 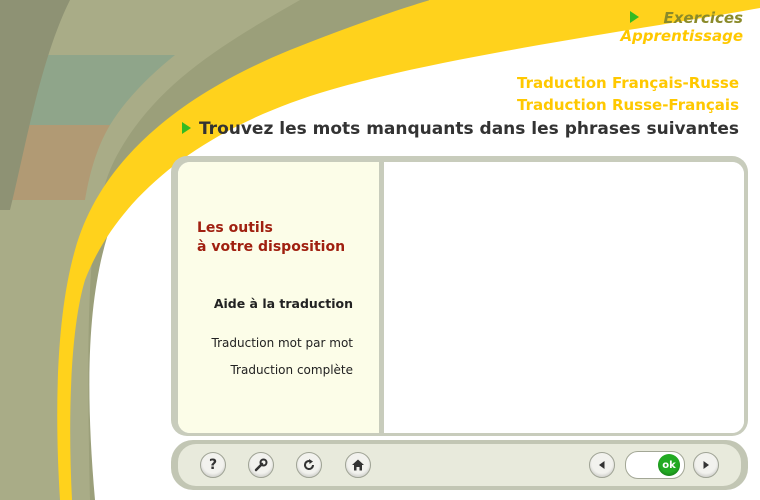 I want to click on previous-button, so click(x=602, y=465).